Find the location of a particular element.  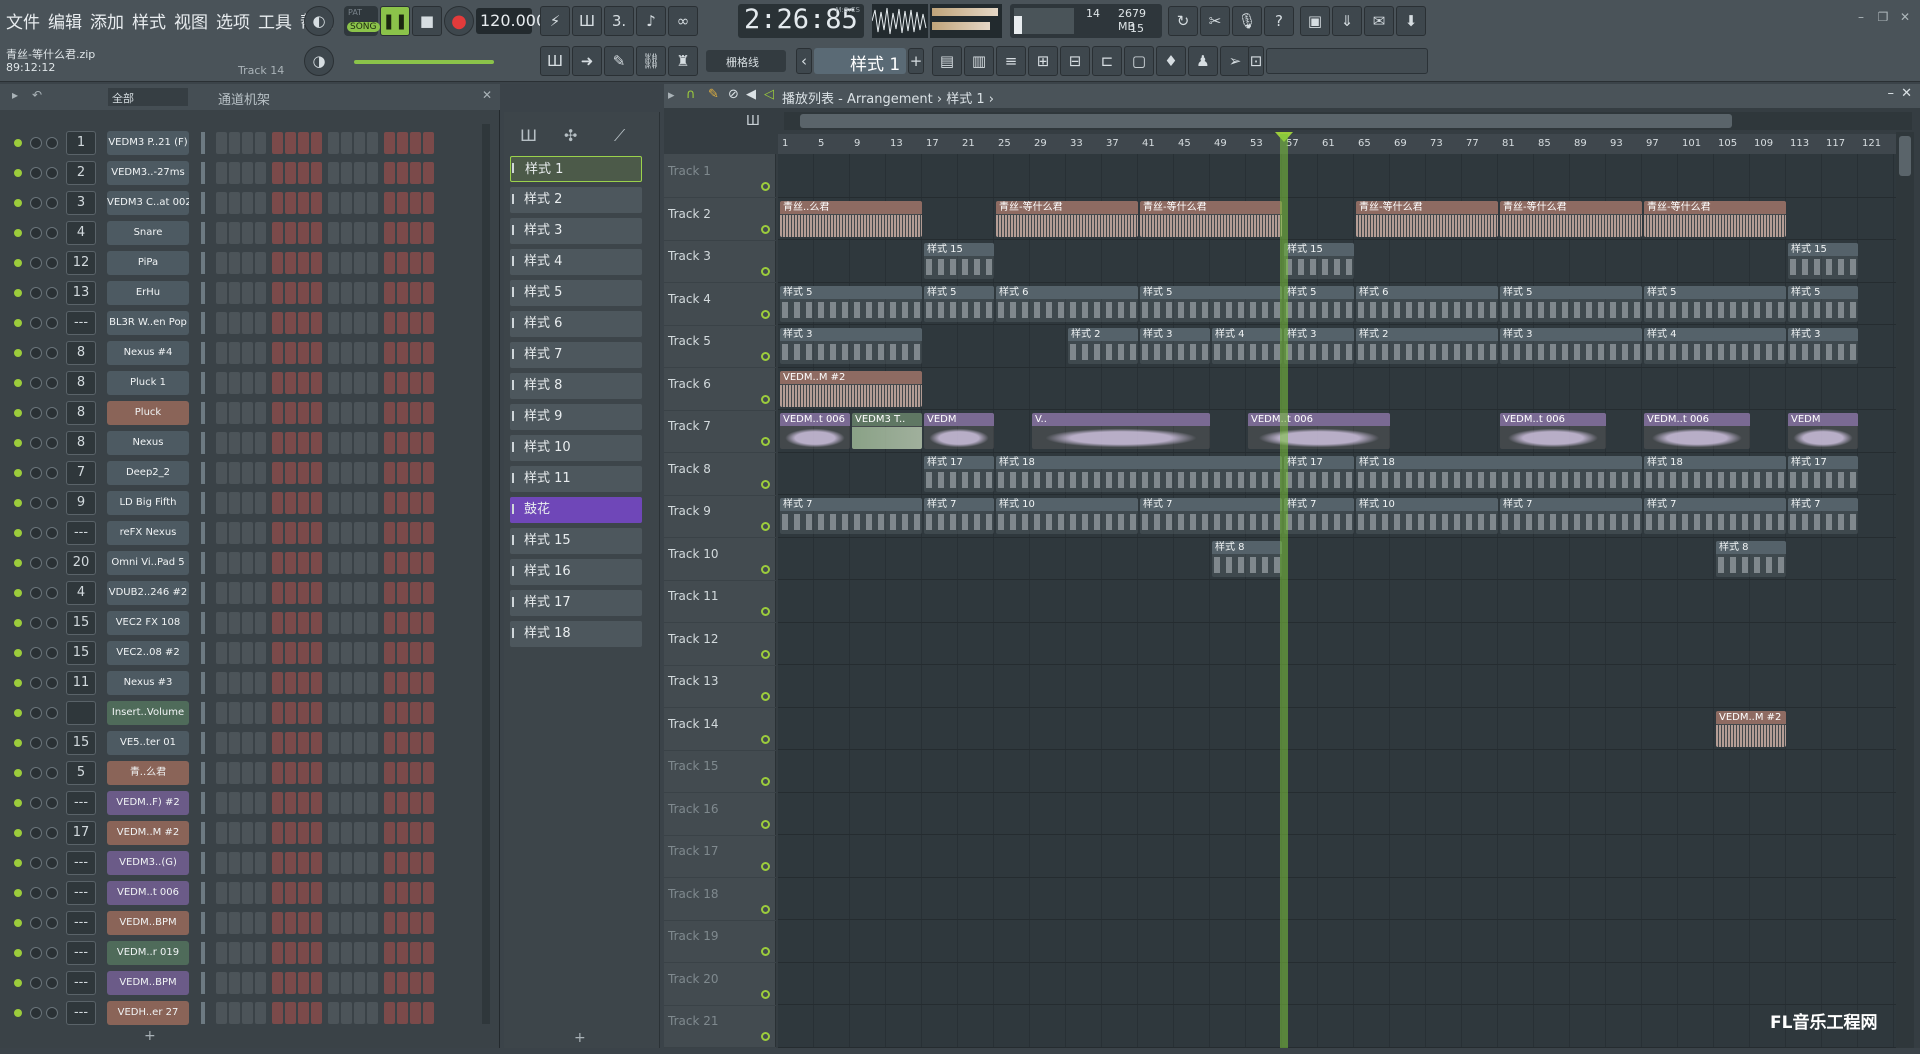

stop-button: ■ is located at coordinates (427, 21).